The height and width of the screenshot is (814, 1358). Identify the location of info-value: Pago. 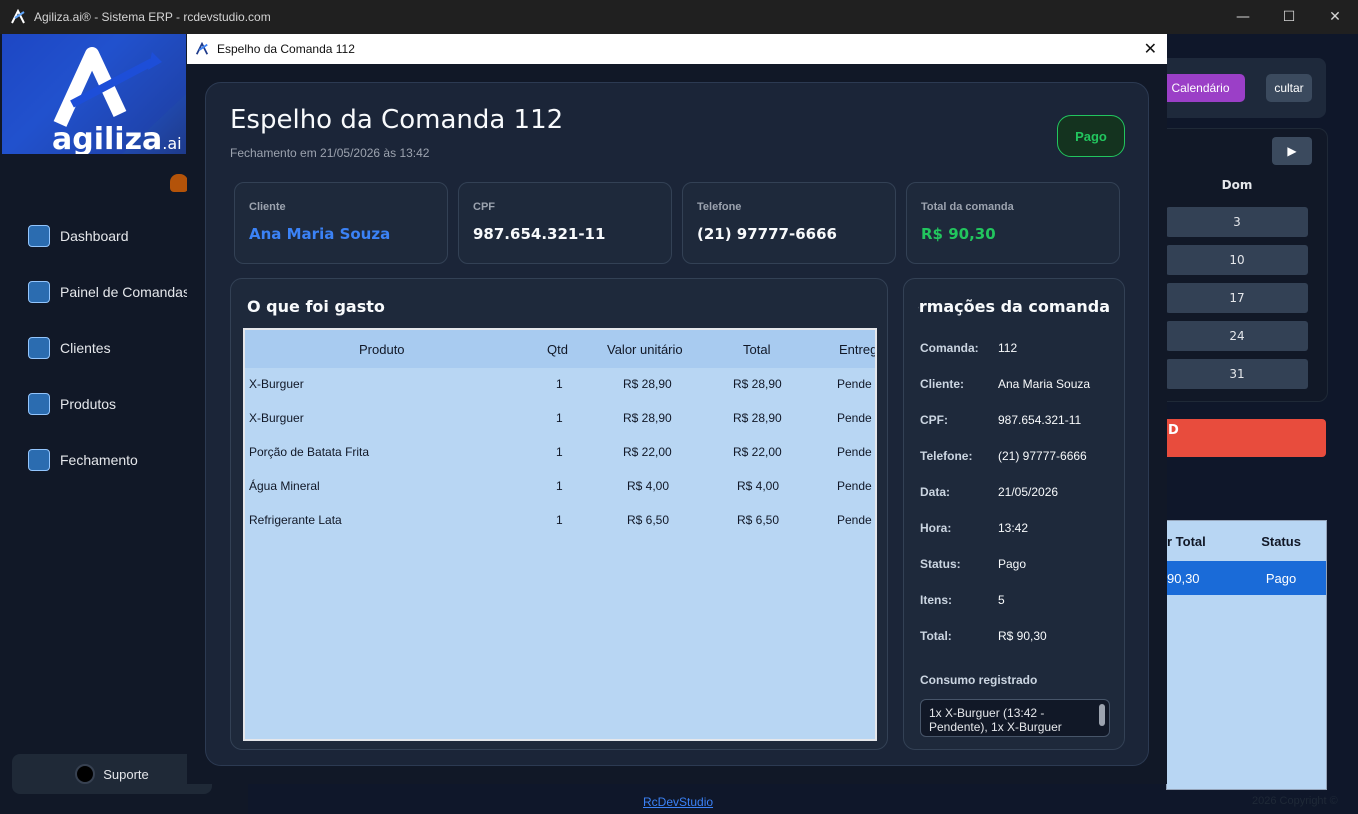
(1012, 564).